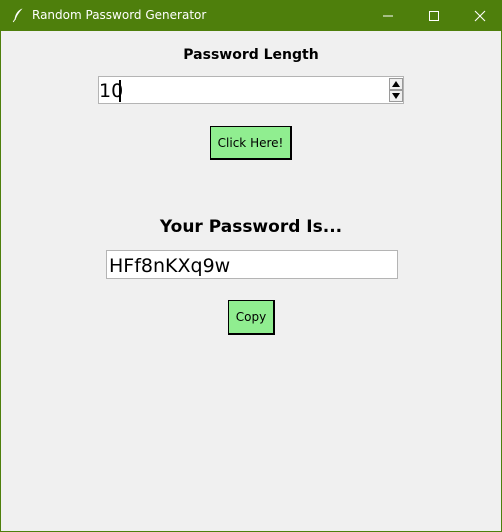 Image resolution: width=502 pixels, height=532 pixels. What do you see at coordinates (251, 317) in the screenshot?
I see `copy-button: Copy` at bounding box center [251, 317].